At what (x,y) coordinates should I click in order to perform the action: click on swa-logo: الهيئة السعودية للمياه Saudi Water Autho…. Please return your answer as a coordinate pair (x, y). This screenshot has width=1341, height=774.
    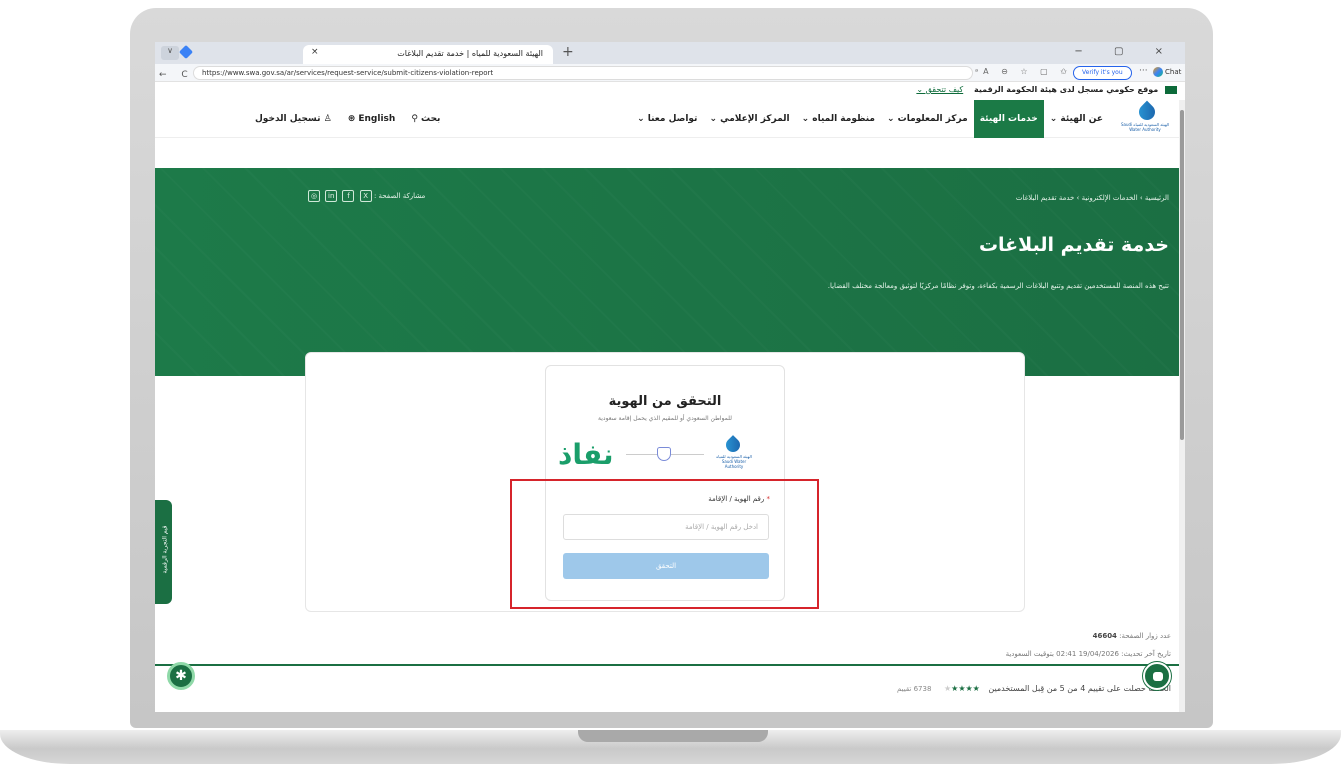
    Looking at the image, I should click on (1145, 118).